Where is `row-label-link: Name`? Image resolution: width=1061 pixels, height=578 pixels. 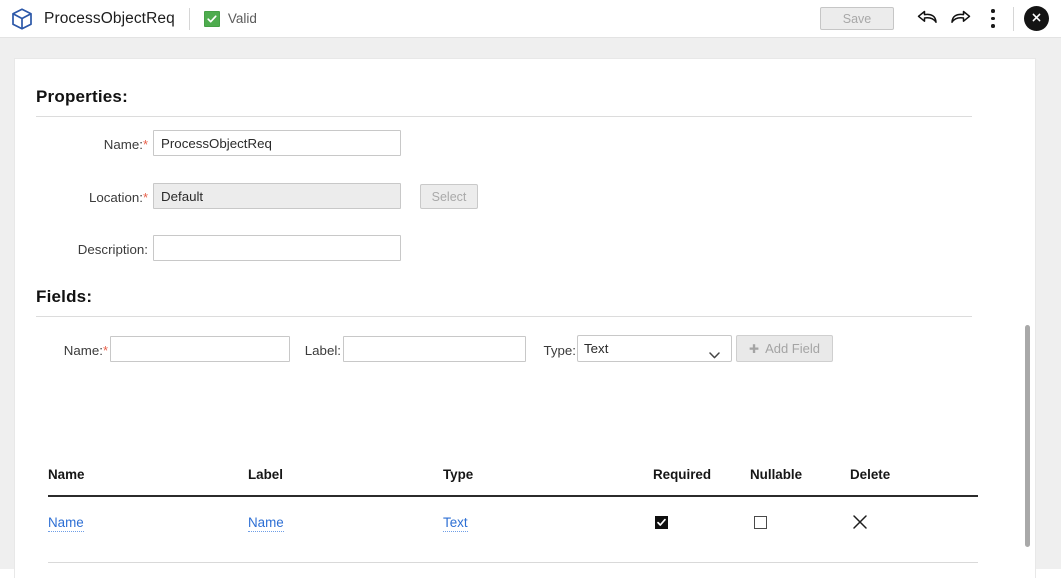
row-label-link: Name is located at coordinates (266, 523).